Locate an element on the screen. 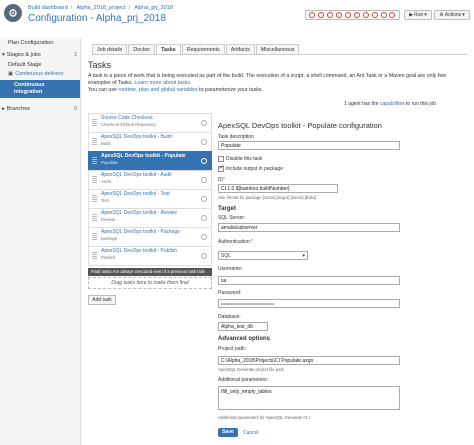 The image size is (474, 445). tasks-heading: Tasks is located at coordinates (100, 65).